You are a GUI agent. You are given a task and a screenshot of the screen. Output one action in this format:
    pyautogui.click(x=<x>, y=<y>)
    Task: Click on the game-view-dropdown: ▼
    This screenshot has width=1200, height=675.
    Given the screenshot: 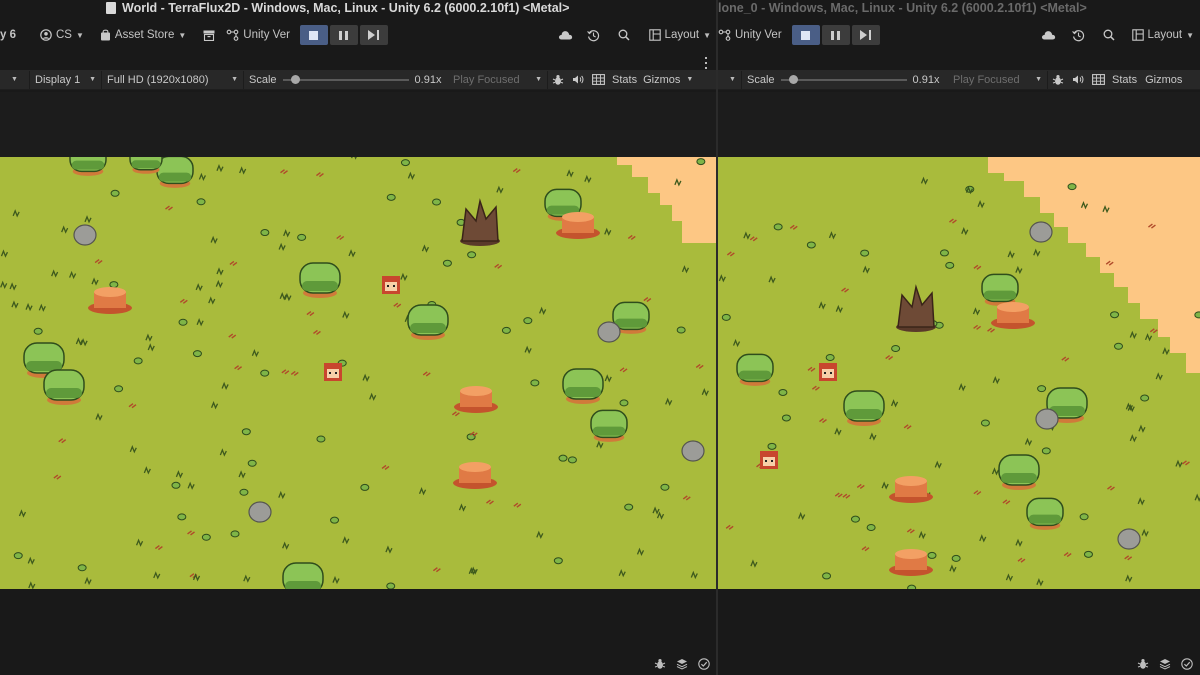 What is the action you would take?
    pyautogui.click(x=15, y=79)
    